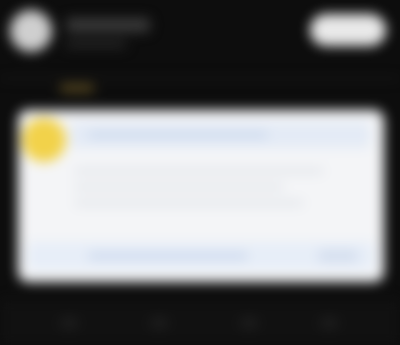  I want to click on card-header-text-placeholder, so click(178, 135).